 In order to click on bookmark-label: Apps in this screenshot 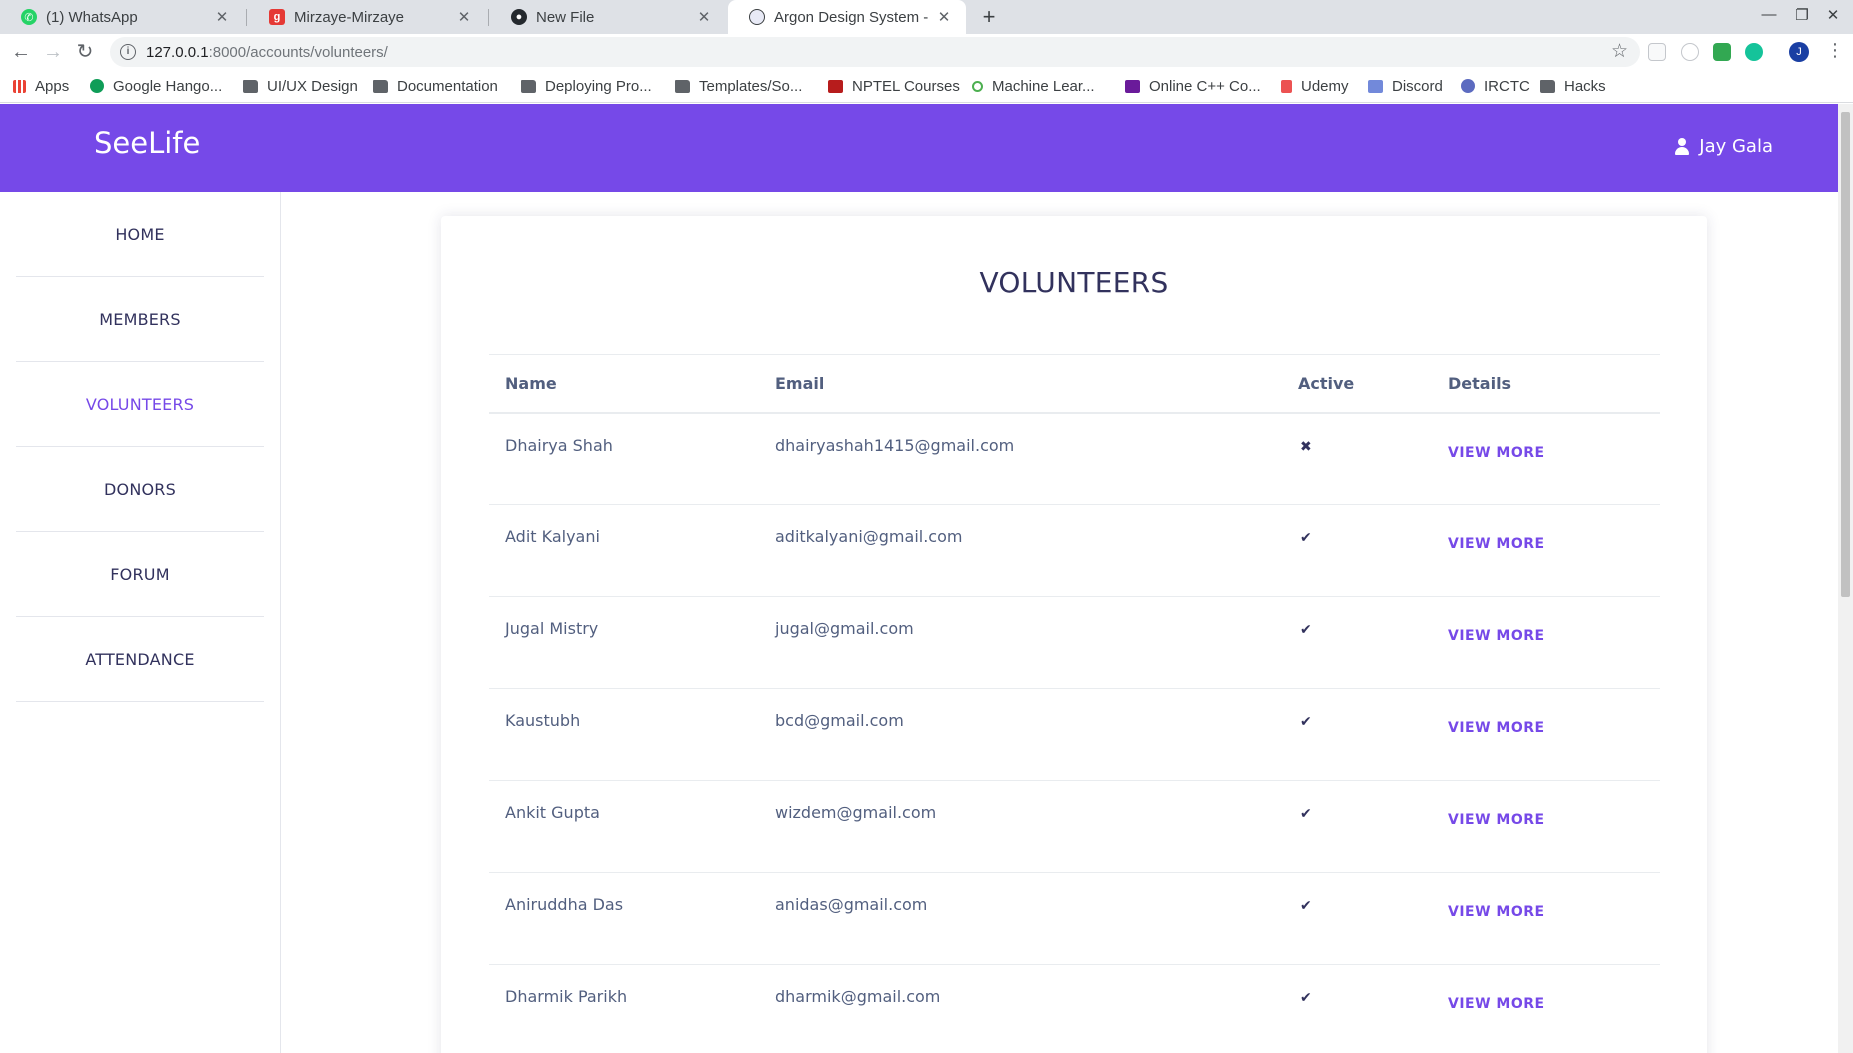, I will do `click(52, 86)`.